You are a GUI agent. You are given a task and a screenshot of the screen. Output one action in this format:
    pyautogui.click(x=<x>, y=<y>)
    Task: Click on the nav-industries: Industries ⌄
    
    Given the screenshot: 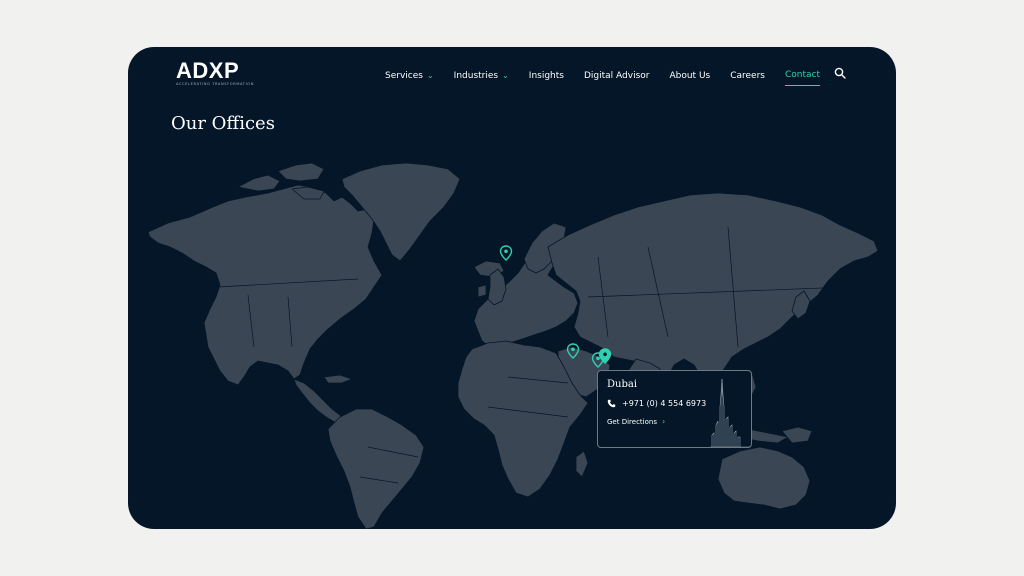 What is the action you would take?
    pyautogui.click(x=481, y=76)
    